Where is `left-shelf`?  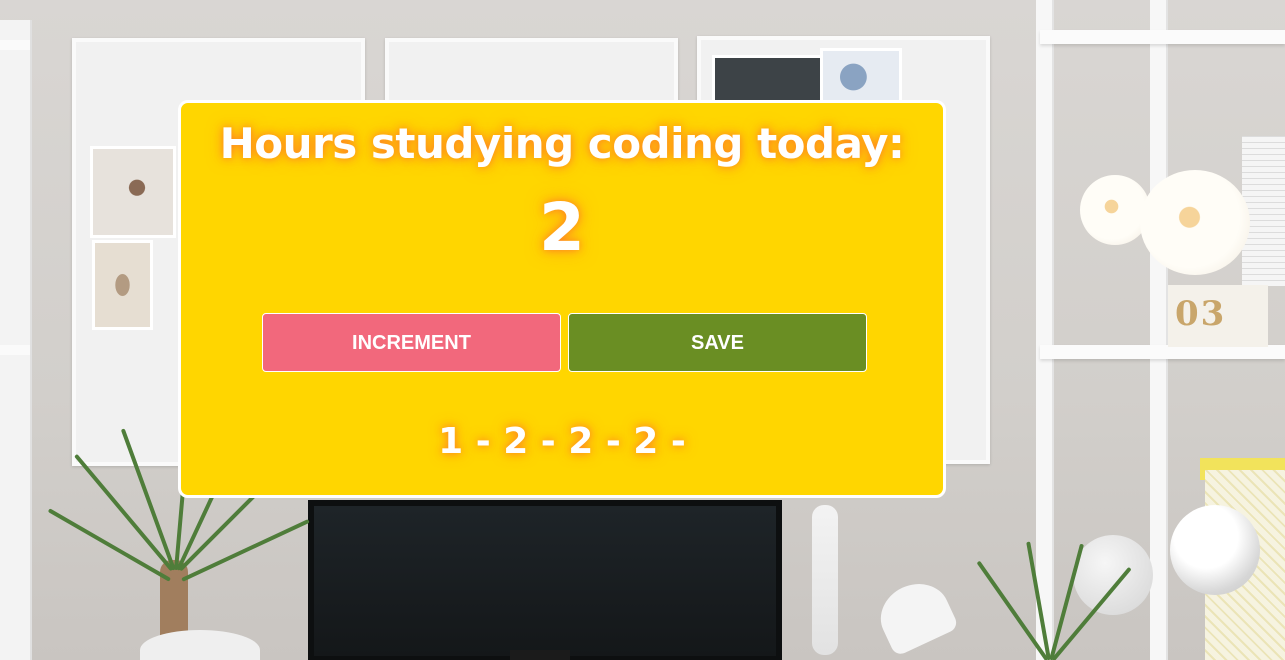 left-shelf is located at coordinates (16, 340).